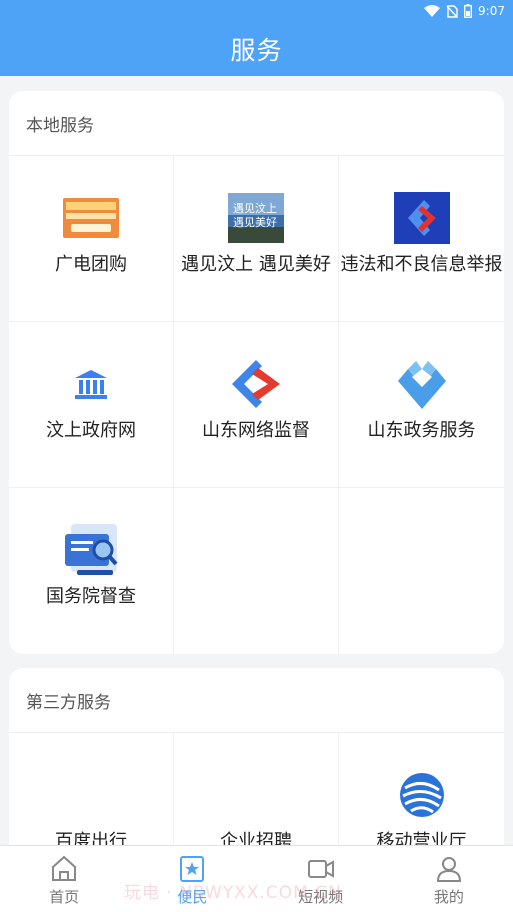 The width and height of the screenshot is (513, 912). Describe the element at coordinates (64, 868) in the screenshot. I see `home-icon` at that location.